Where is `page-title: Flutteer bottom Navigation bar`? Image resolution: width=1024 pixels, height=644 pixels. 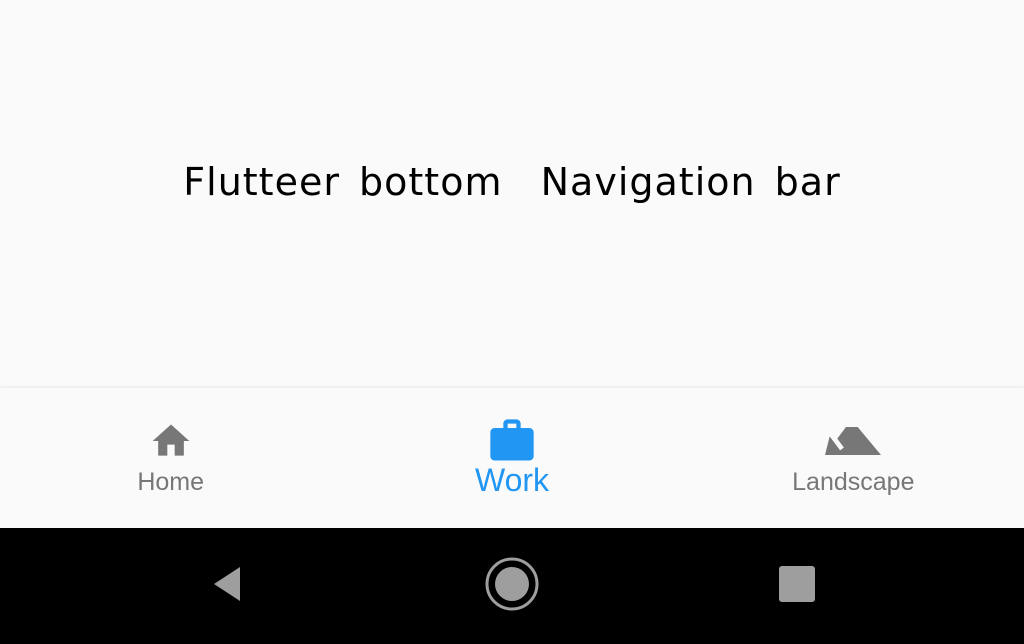
page-title: Flutteer bottom Navigation bar is located at coordinates (512, 182).